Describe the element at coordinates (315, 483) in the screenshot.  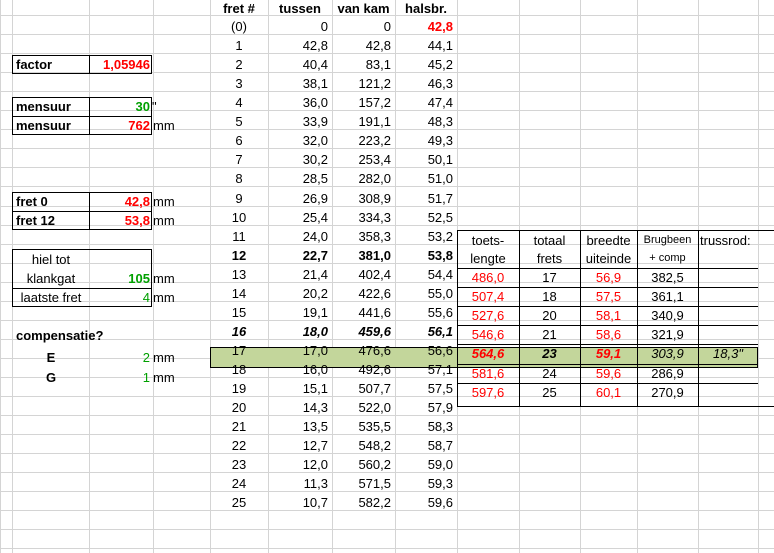
I see `fret-table-cell: 11,3` at that location.